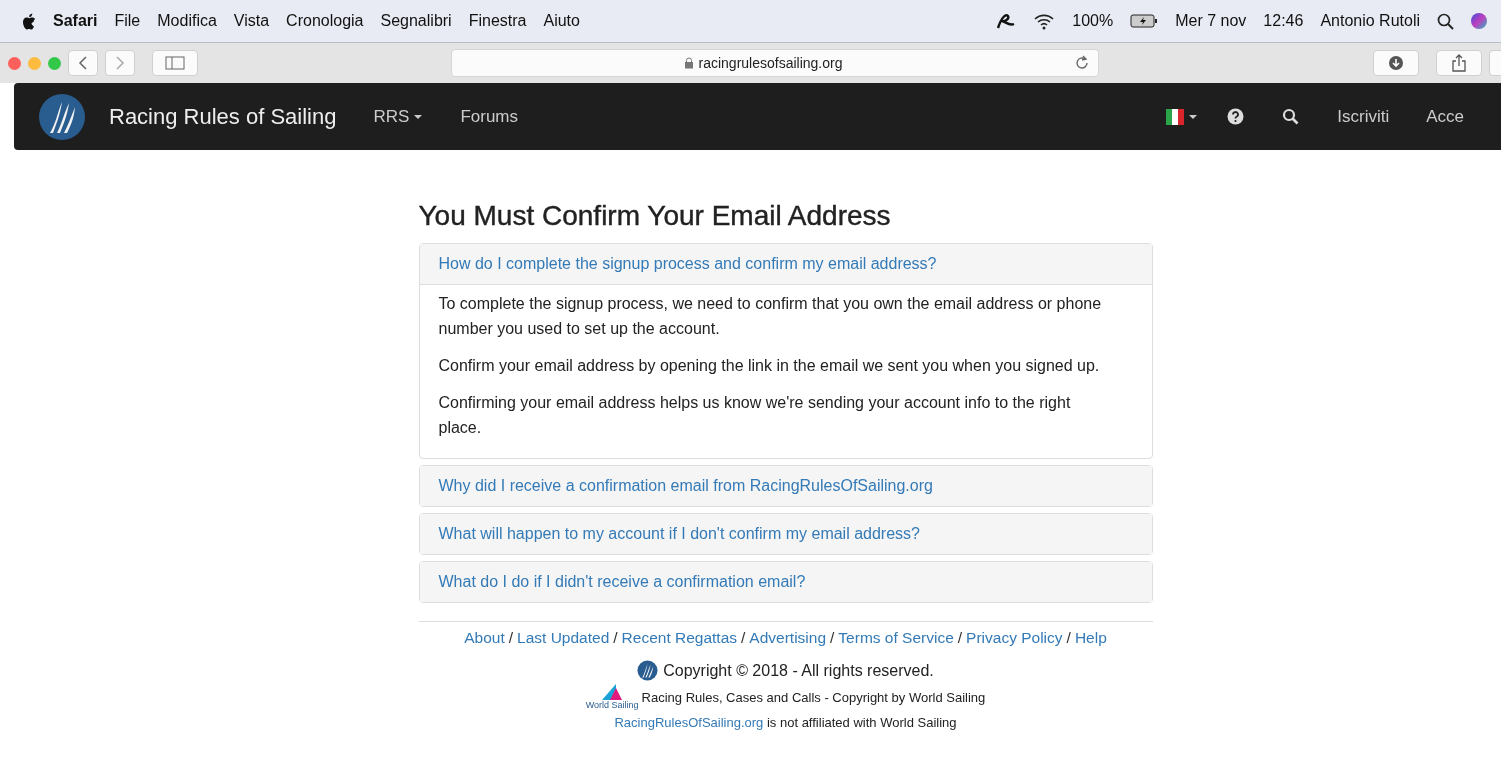 The width and height of the screenshot is (1501, 763). I want to click on url-text: racingrulesofsailing.org, so click(770, 63).